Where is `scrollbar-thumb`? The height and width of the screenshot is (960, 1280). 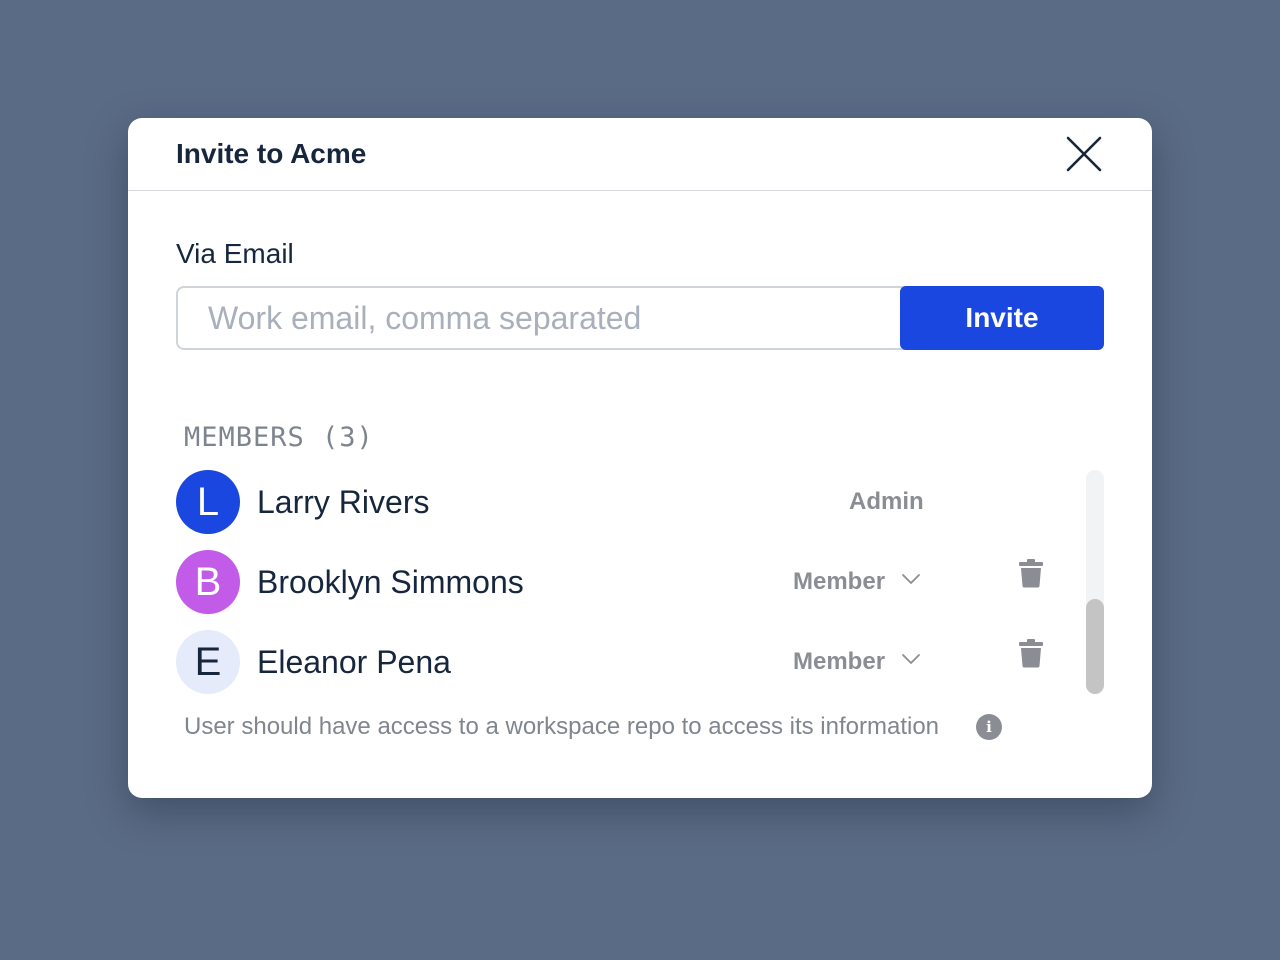 scrollbar-thumb is located at coordinates (1095, 646).